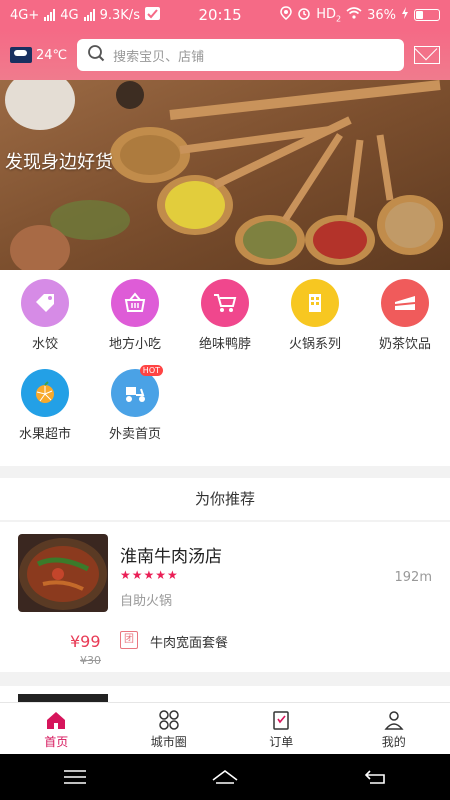 The image size is (450, 800). What do you see at coordinates (404, 344) in the screenshot?
I see `category-label: 奶茶饮品` at bounding box center [404, 344].